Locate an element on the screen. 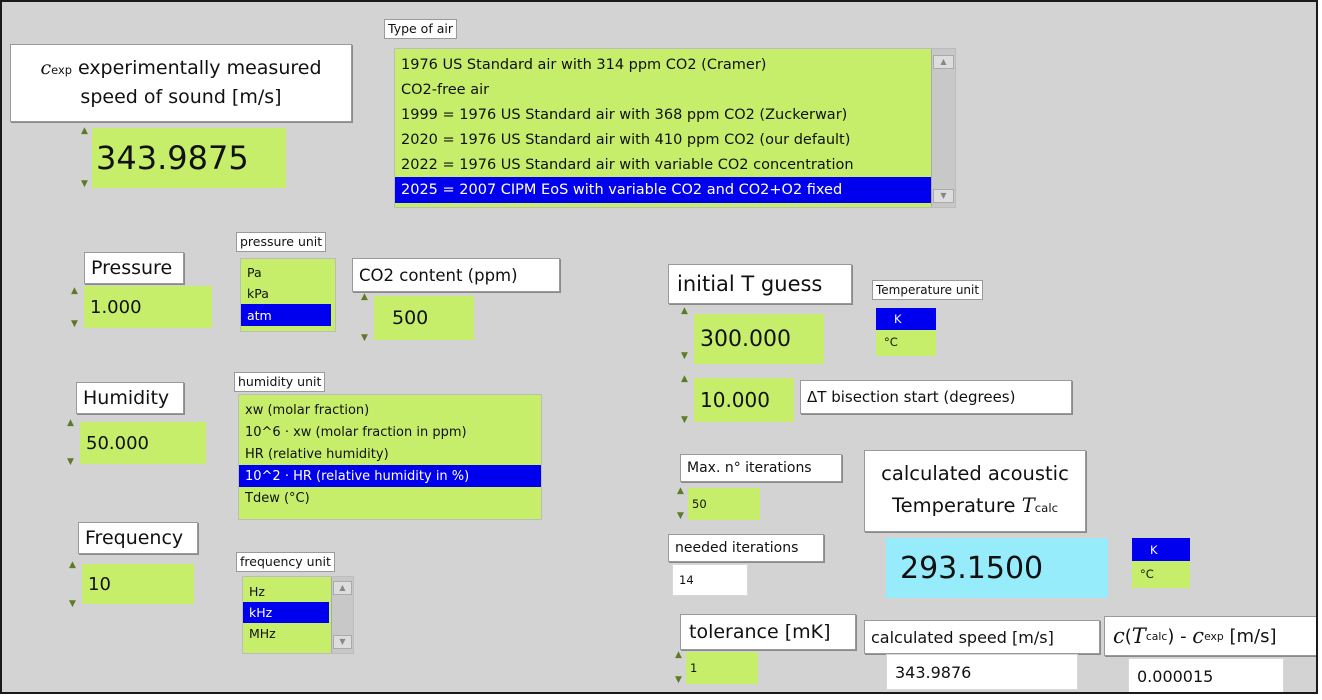 Image resolution: width=1322 pixels, height=700 pixels. diff-t-symbol: T is located at coordinates (1138, 636).